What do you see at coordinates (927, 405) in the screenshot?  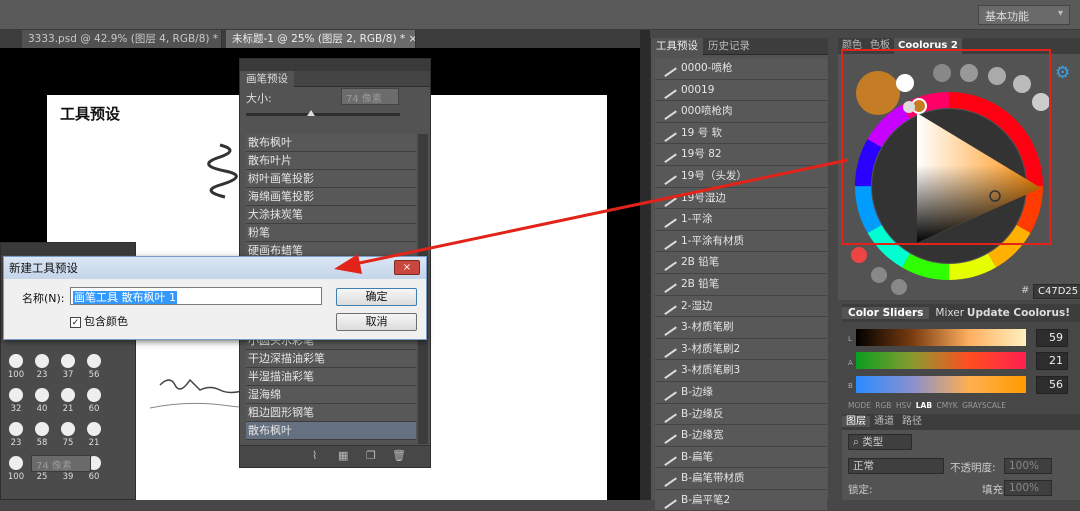 I see `color-mode-selector: MODE RGB HSV LAB CMYK GRAYSCALE` at bounding box center [927, 405].